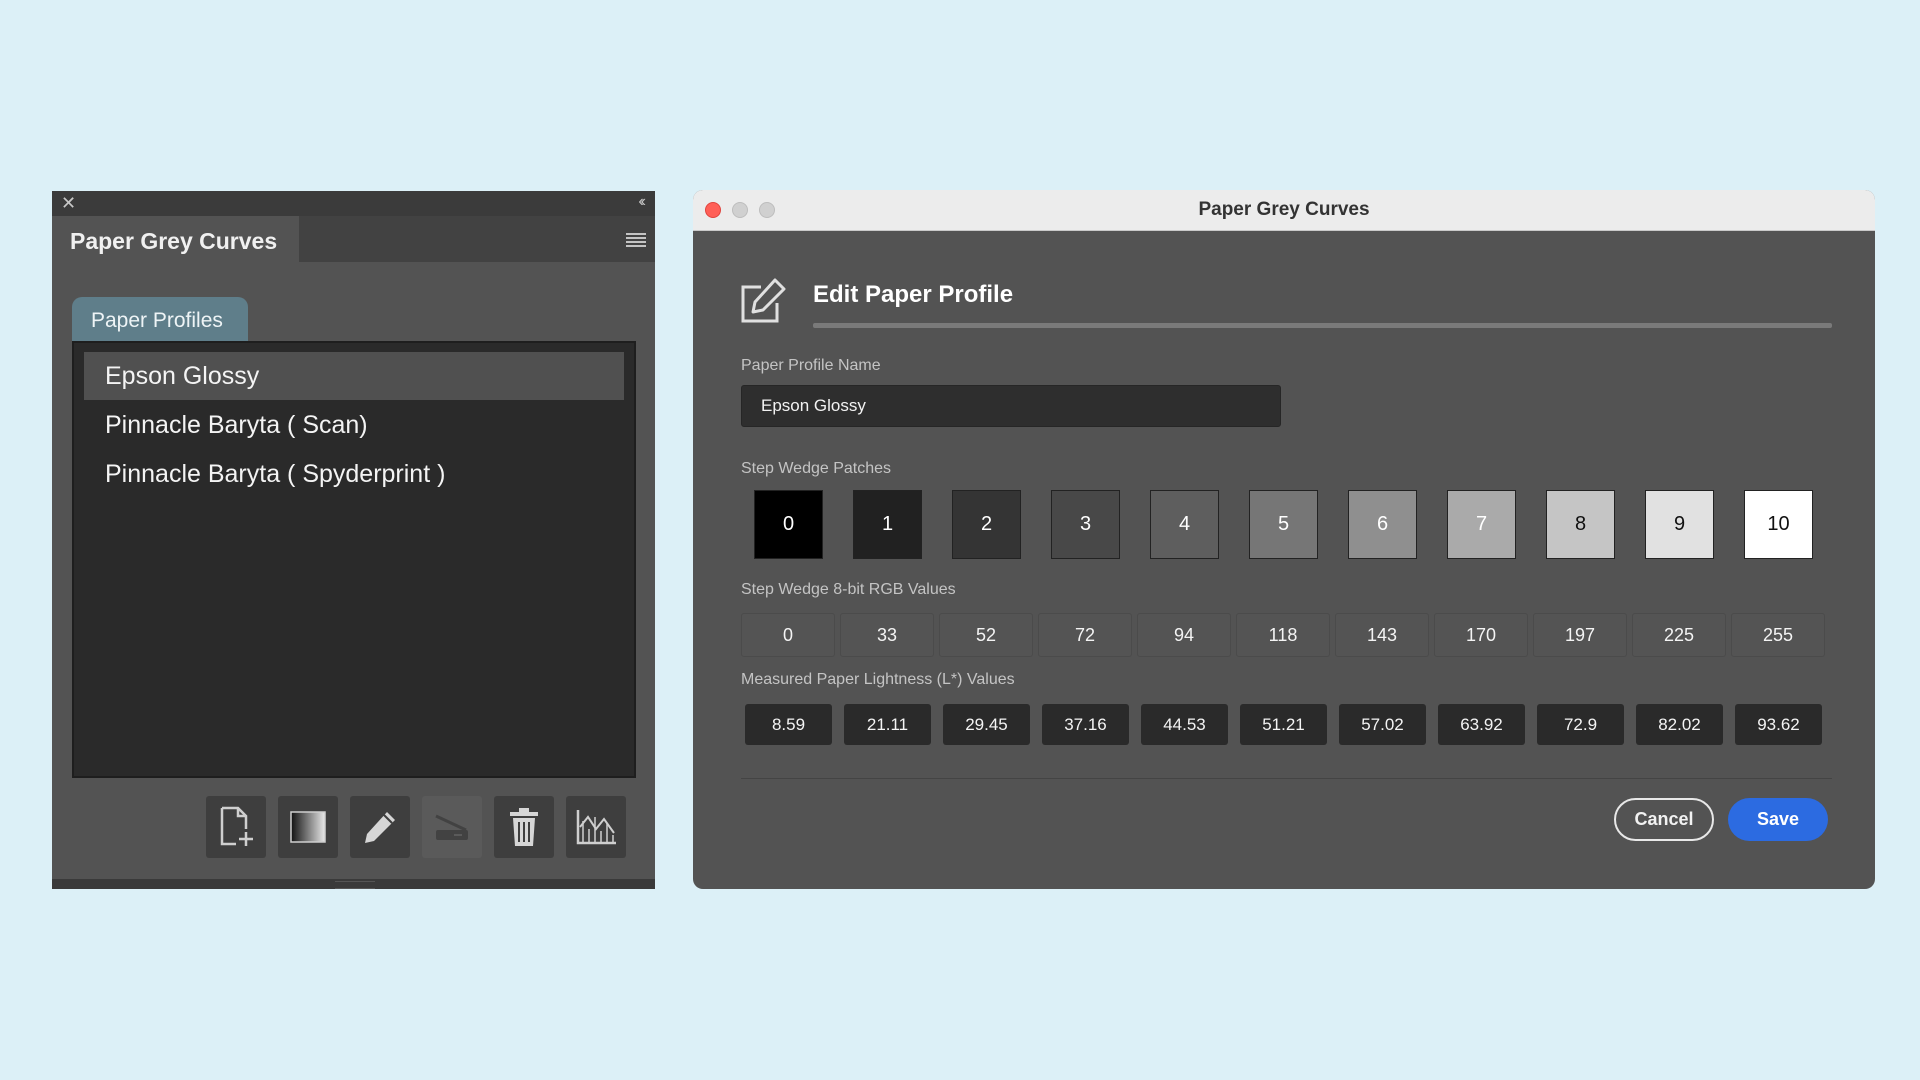  What do you see at coordinates (1580, 635) in the screenshot?
I see `rgb-value-cell: 197` at bounding box center [1580, 635].